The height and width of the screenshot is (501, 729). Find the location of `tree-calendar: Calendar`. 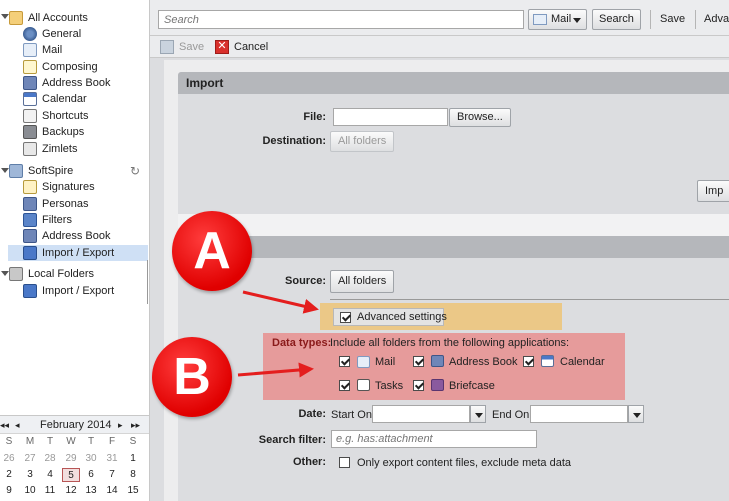

tree-calendar: Calendar is located at coordinates (74, 99).